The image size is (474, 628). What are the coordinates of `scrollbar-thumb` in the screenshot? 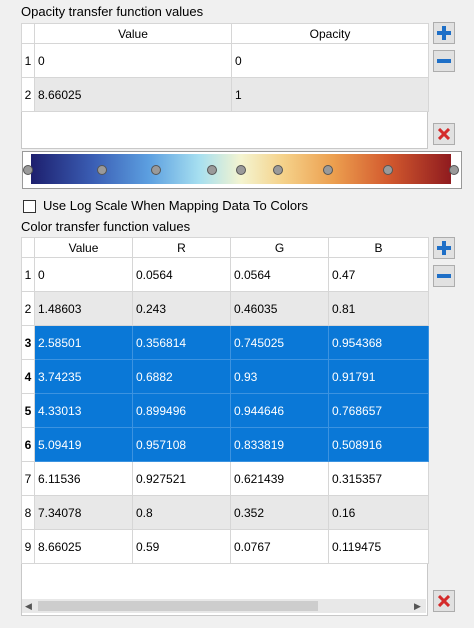 It's located at (178, 606).